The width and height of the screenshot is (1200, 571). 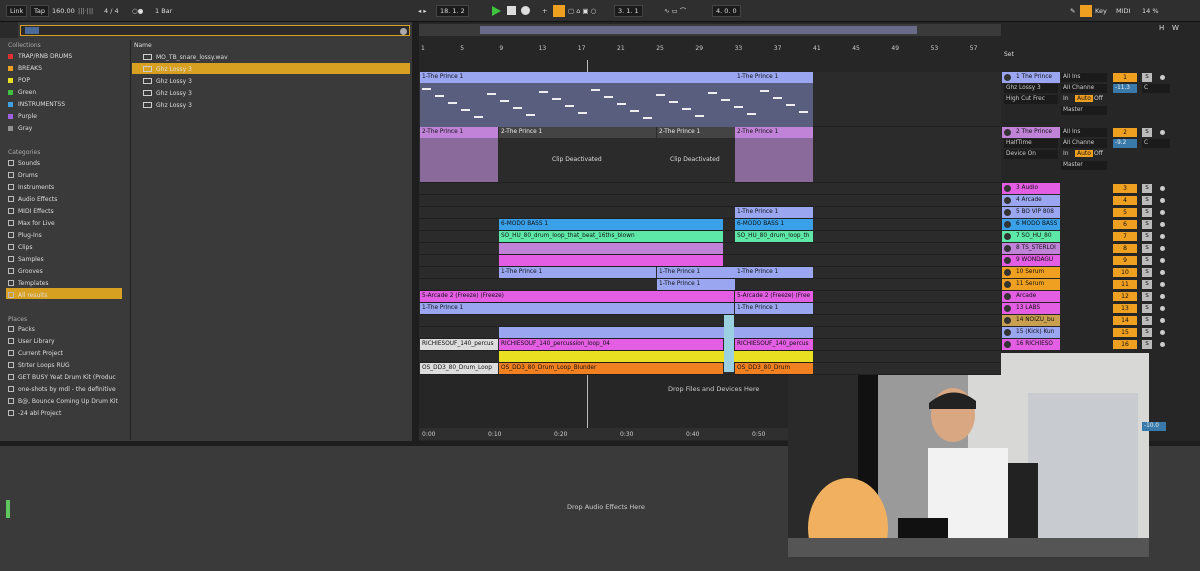 What do you see at coordinates (62, 389) in the screenshot?
I see `place-item: one-shots by mdl - the definitive` at bounding box center [62, 389].